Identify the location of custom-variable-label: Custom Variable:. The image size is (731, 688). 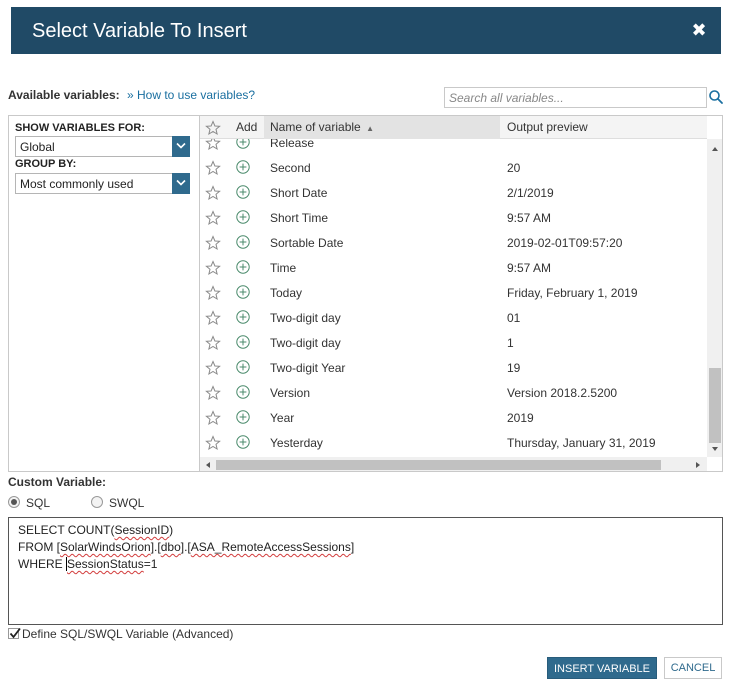
(57, 482).